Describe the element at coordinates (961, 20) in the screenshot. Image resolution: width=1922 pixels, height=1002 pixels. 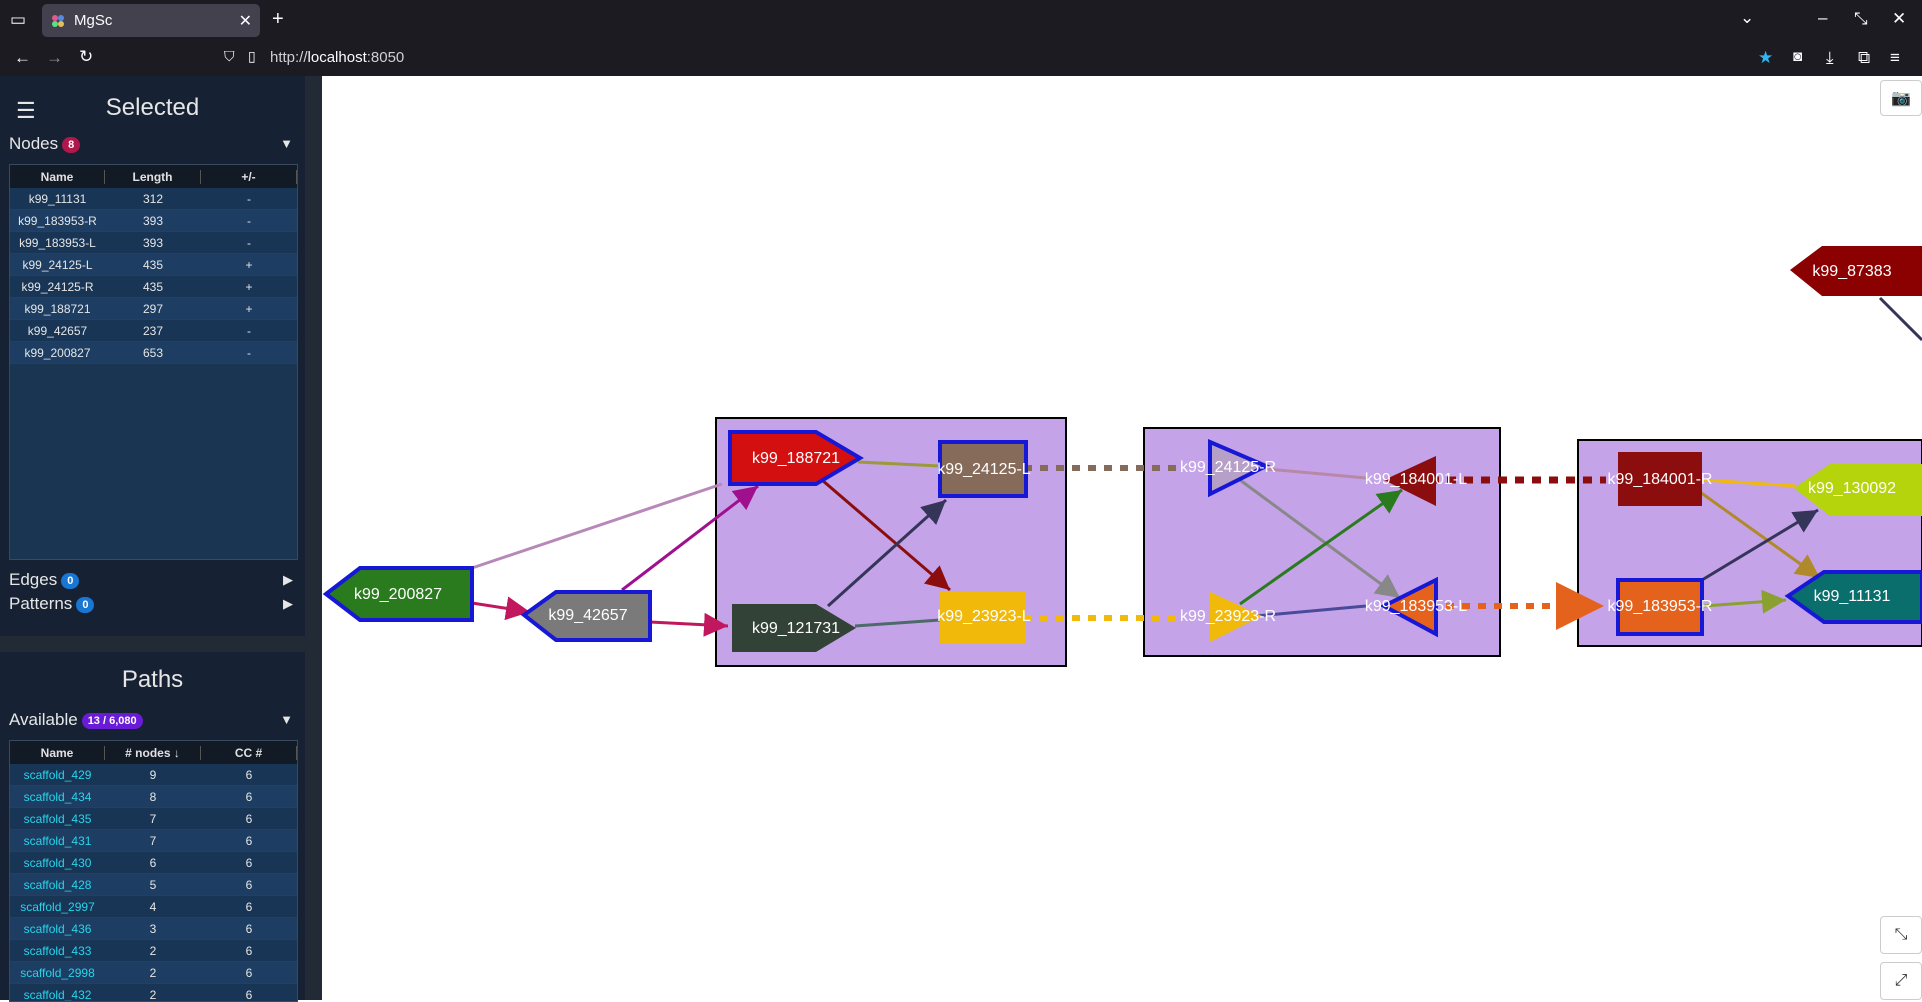
I see `tab-bar: ▭ MgSc ✕ + ⌄ – ⤡ ✕` at that location.